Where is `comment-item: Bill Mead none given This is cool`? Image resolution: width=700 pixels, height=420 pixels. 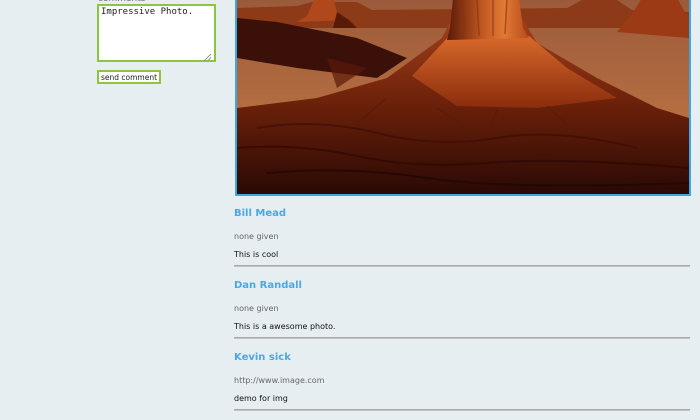
comment-item: Bill Mead none given This is cool is located at coordinates (462, 234).